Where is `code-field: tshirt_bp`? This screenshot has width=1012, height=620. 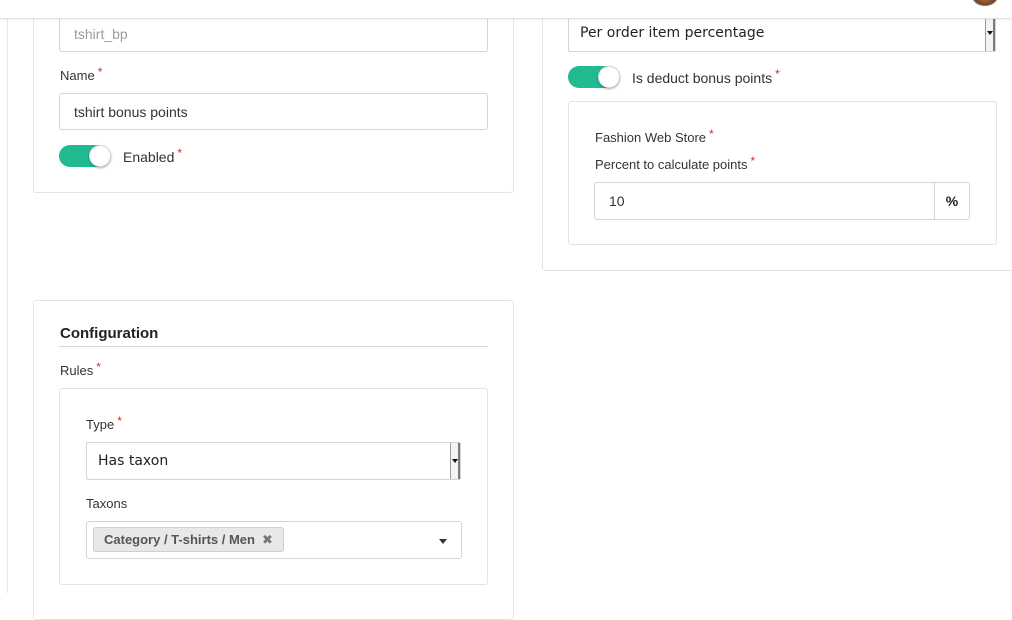 code-field: tshirt_bp is located at coordinates (273, 34).